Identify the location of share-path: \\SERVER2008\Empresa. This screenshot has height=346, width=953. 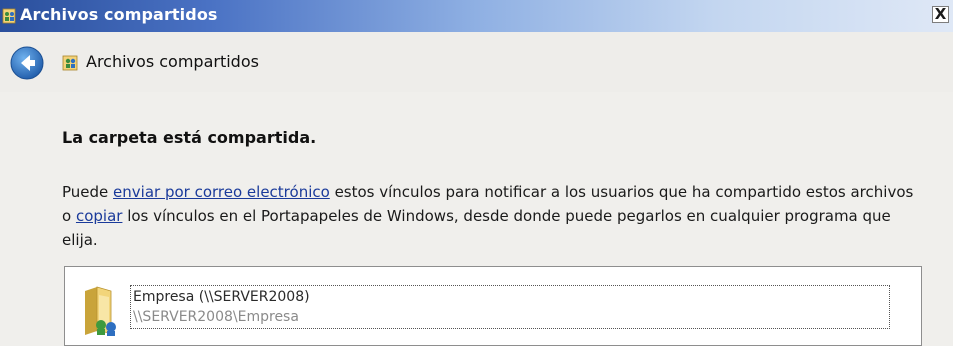
(216, 317).